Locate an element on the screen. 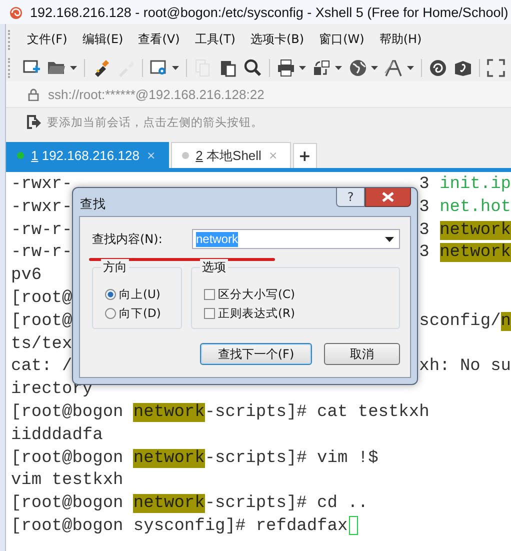  close-icon is located at coordinates (388, 197).